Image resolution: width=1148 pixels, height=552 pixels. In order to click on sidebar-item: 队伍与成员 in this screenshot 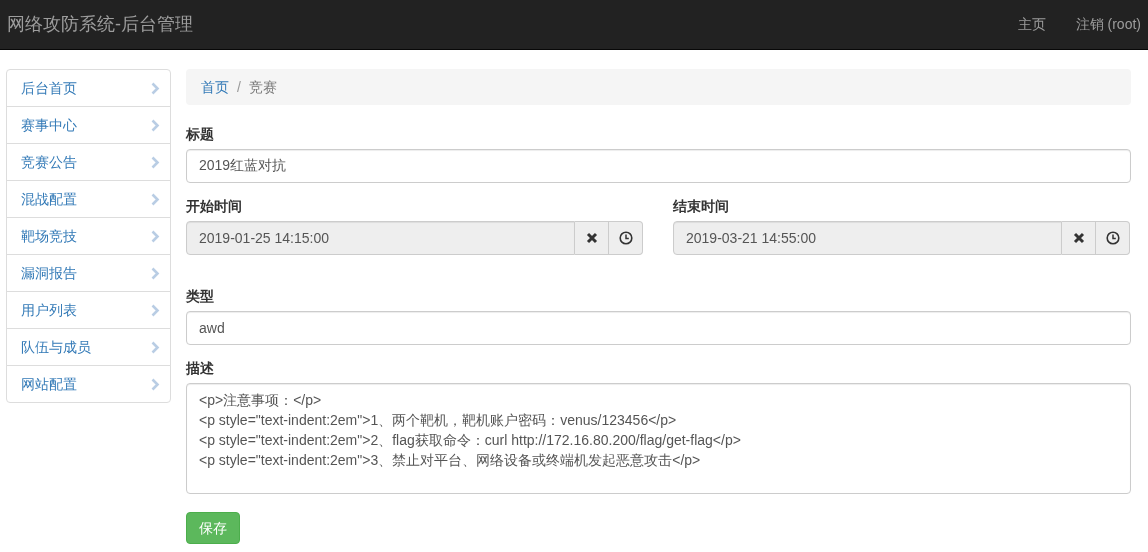, I will do `click(88, 347)`.